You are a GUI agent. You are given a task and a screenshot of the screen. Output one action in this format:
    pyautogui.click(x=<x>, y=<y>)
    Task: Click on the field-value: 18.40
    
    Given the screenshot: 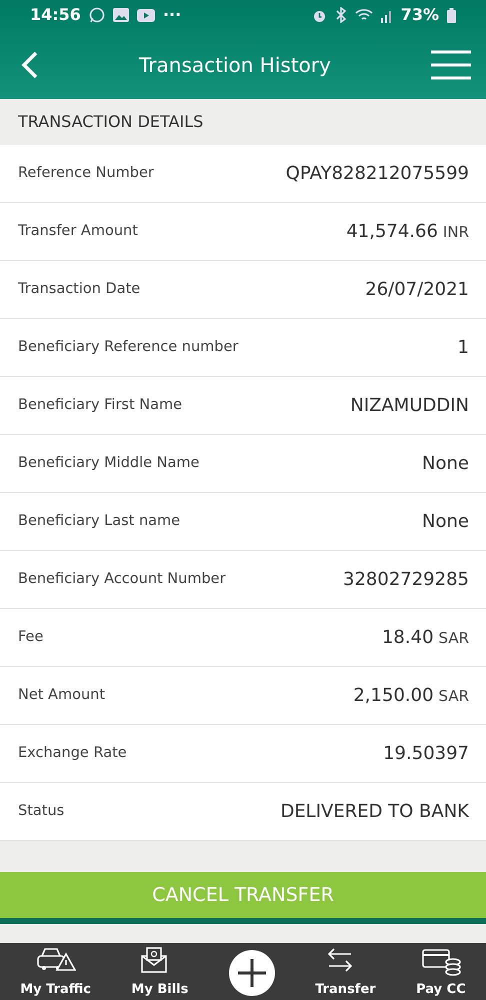 What is the action you would take?
    pyautogui.click(x=408, y=638)
    